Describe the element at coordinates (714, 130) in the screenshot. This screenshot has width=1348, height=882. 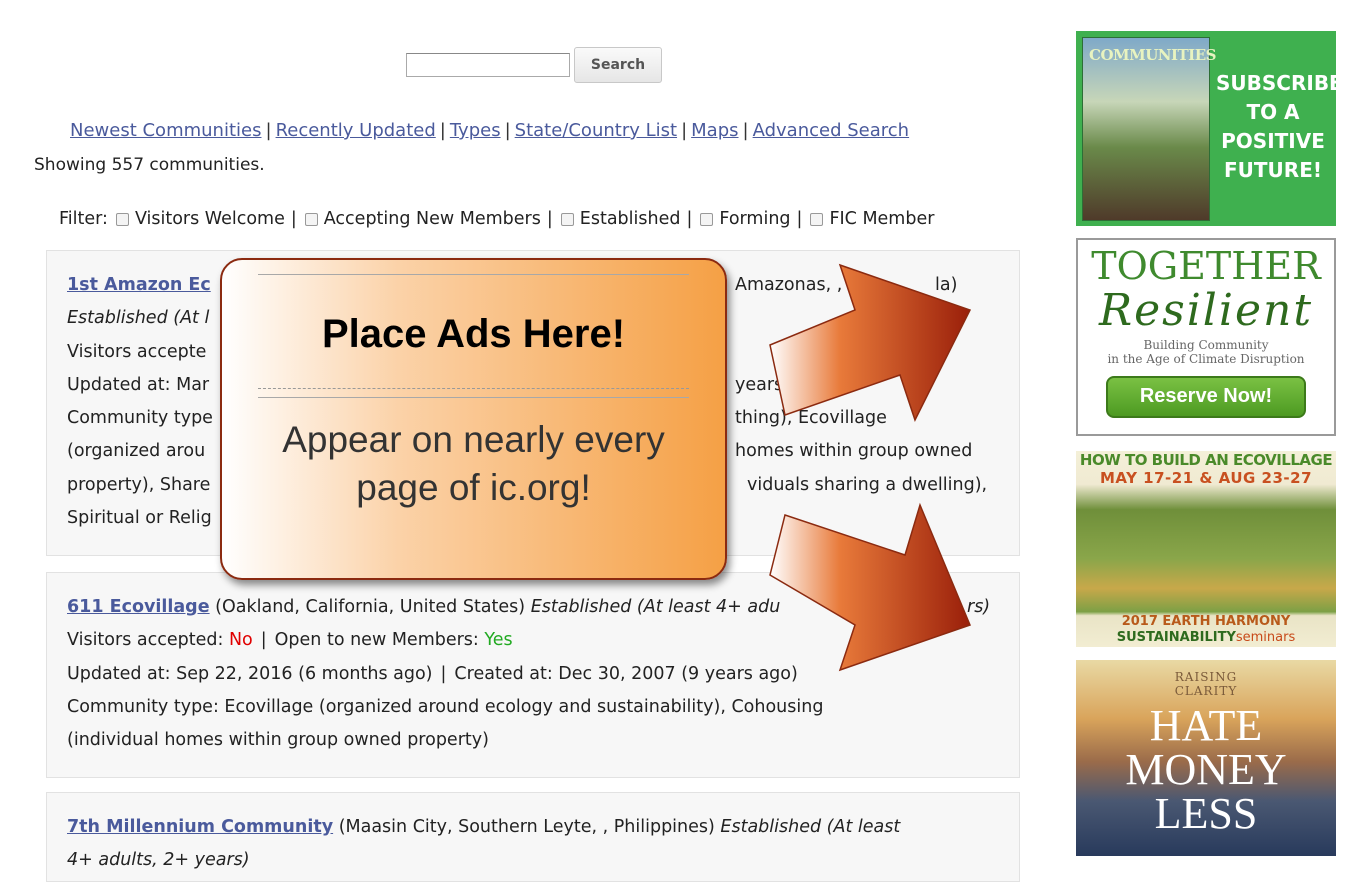
I see `nav-maps: Maps` at that location.